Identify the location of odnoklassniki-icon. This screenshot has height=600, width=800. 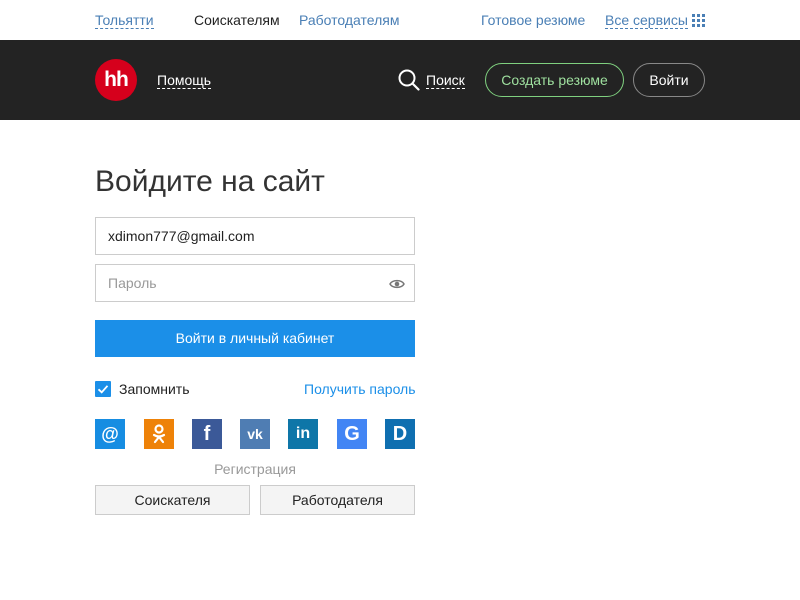
(159, 434).